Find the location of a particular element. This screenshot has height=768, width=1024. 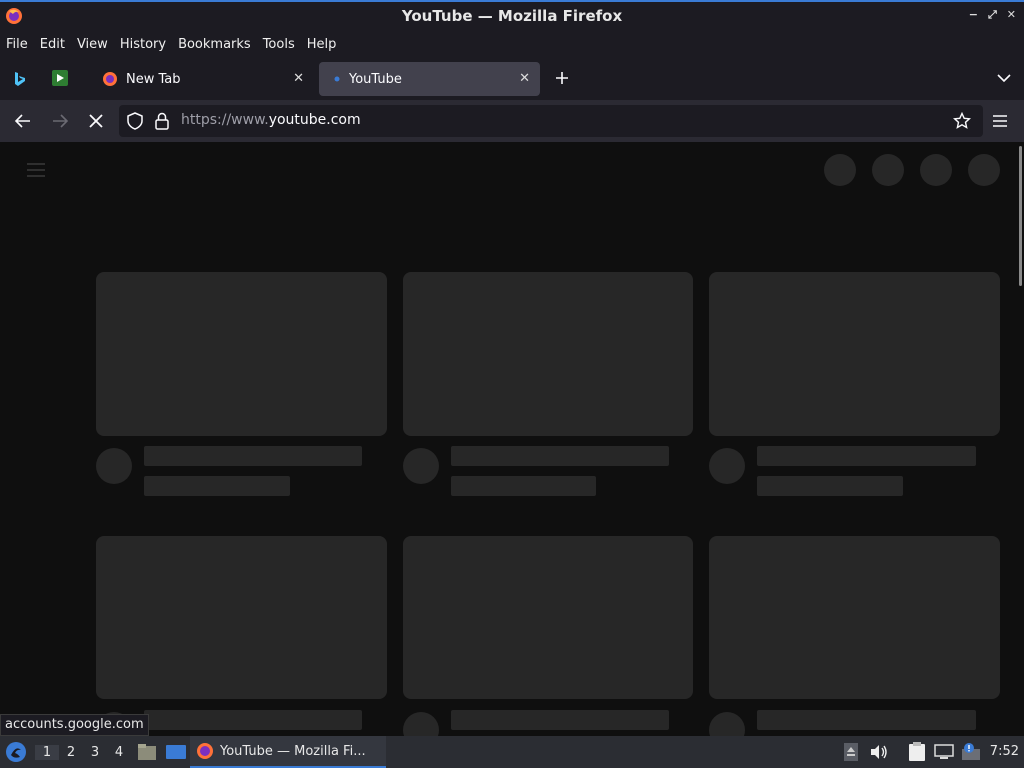

tab-label: YouTube is located at coordinates (375, 79).